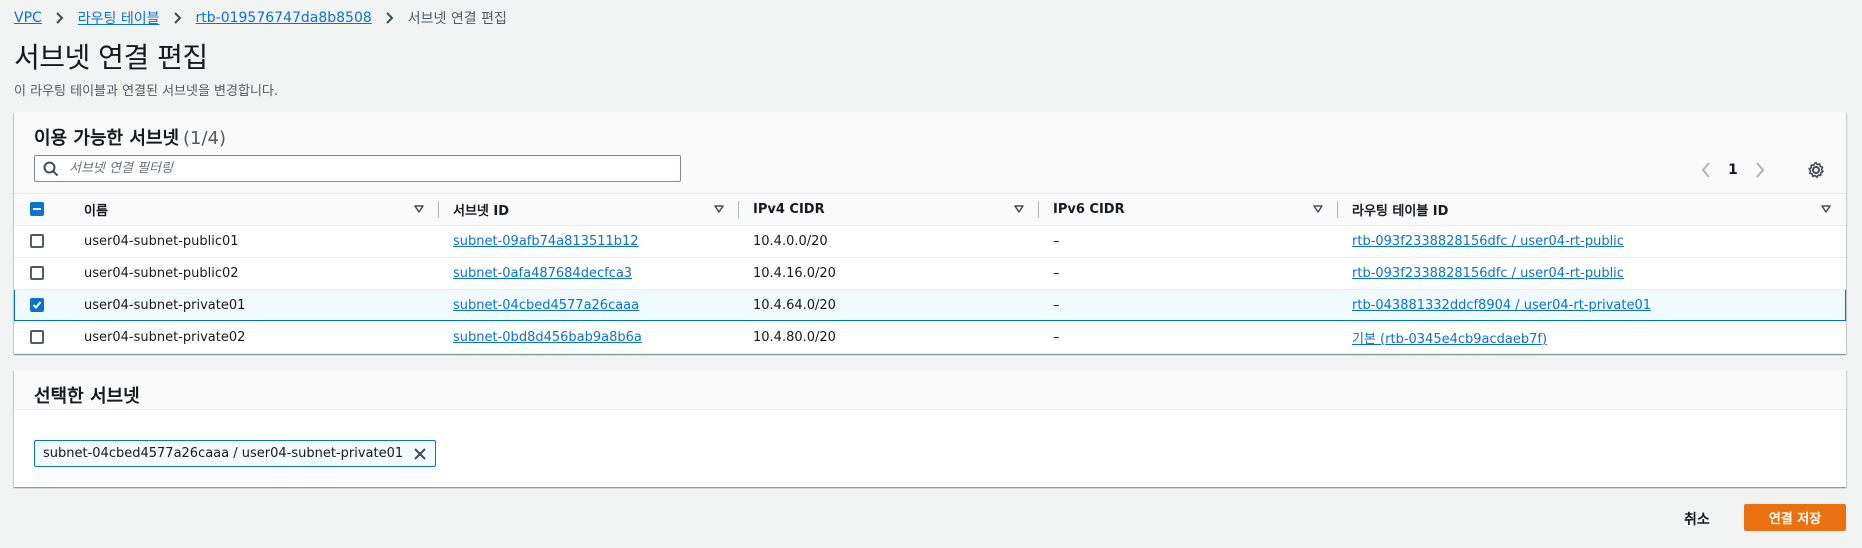  I want to click on column-header-name-label: 이름, so click(96, 211).